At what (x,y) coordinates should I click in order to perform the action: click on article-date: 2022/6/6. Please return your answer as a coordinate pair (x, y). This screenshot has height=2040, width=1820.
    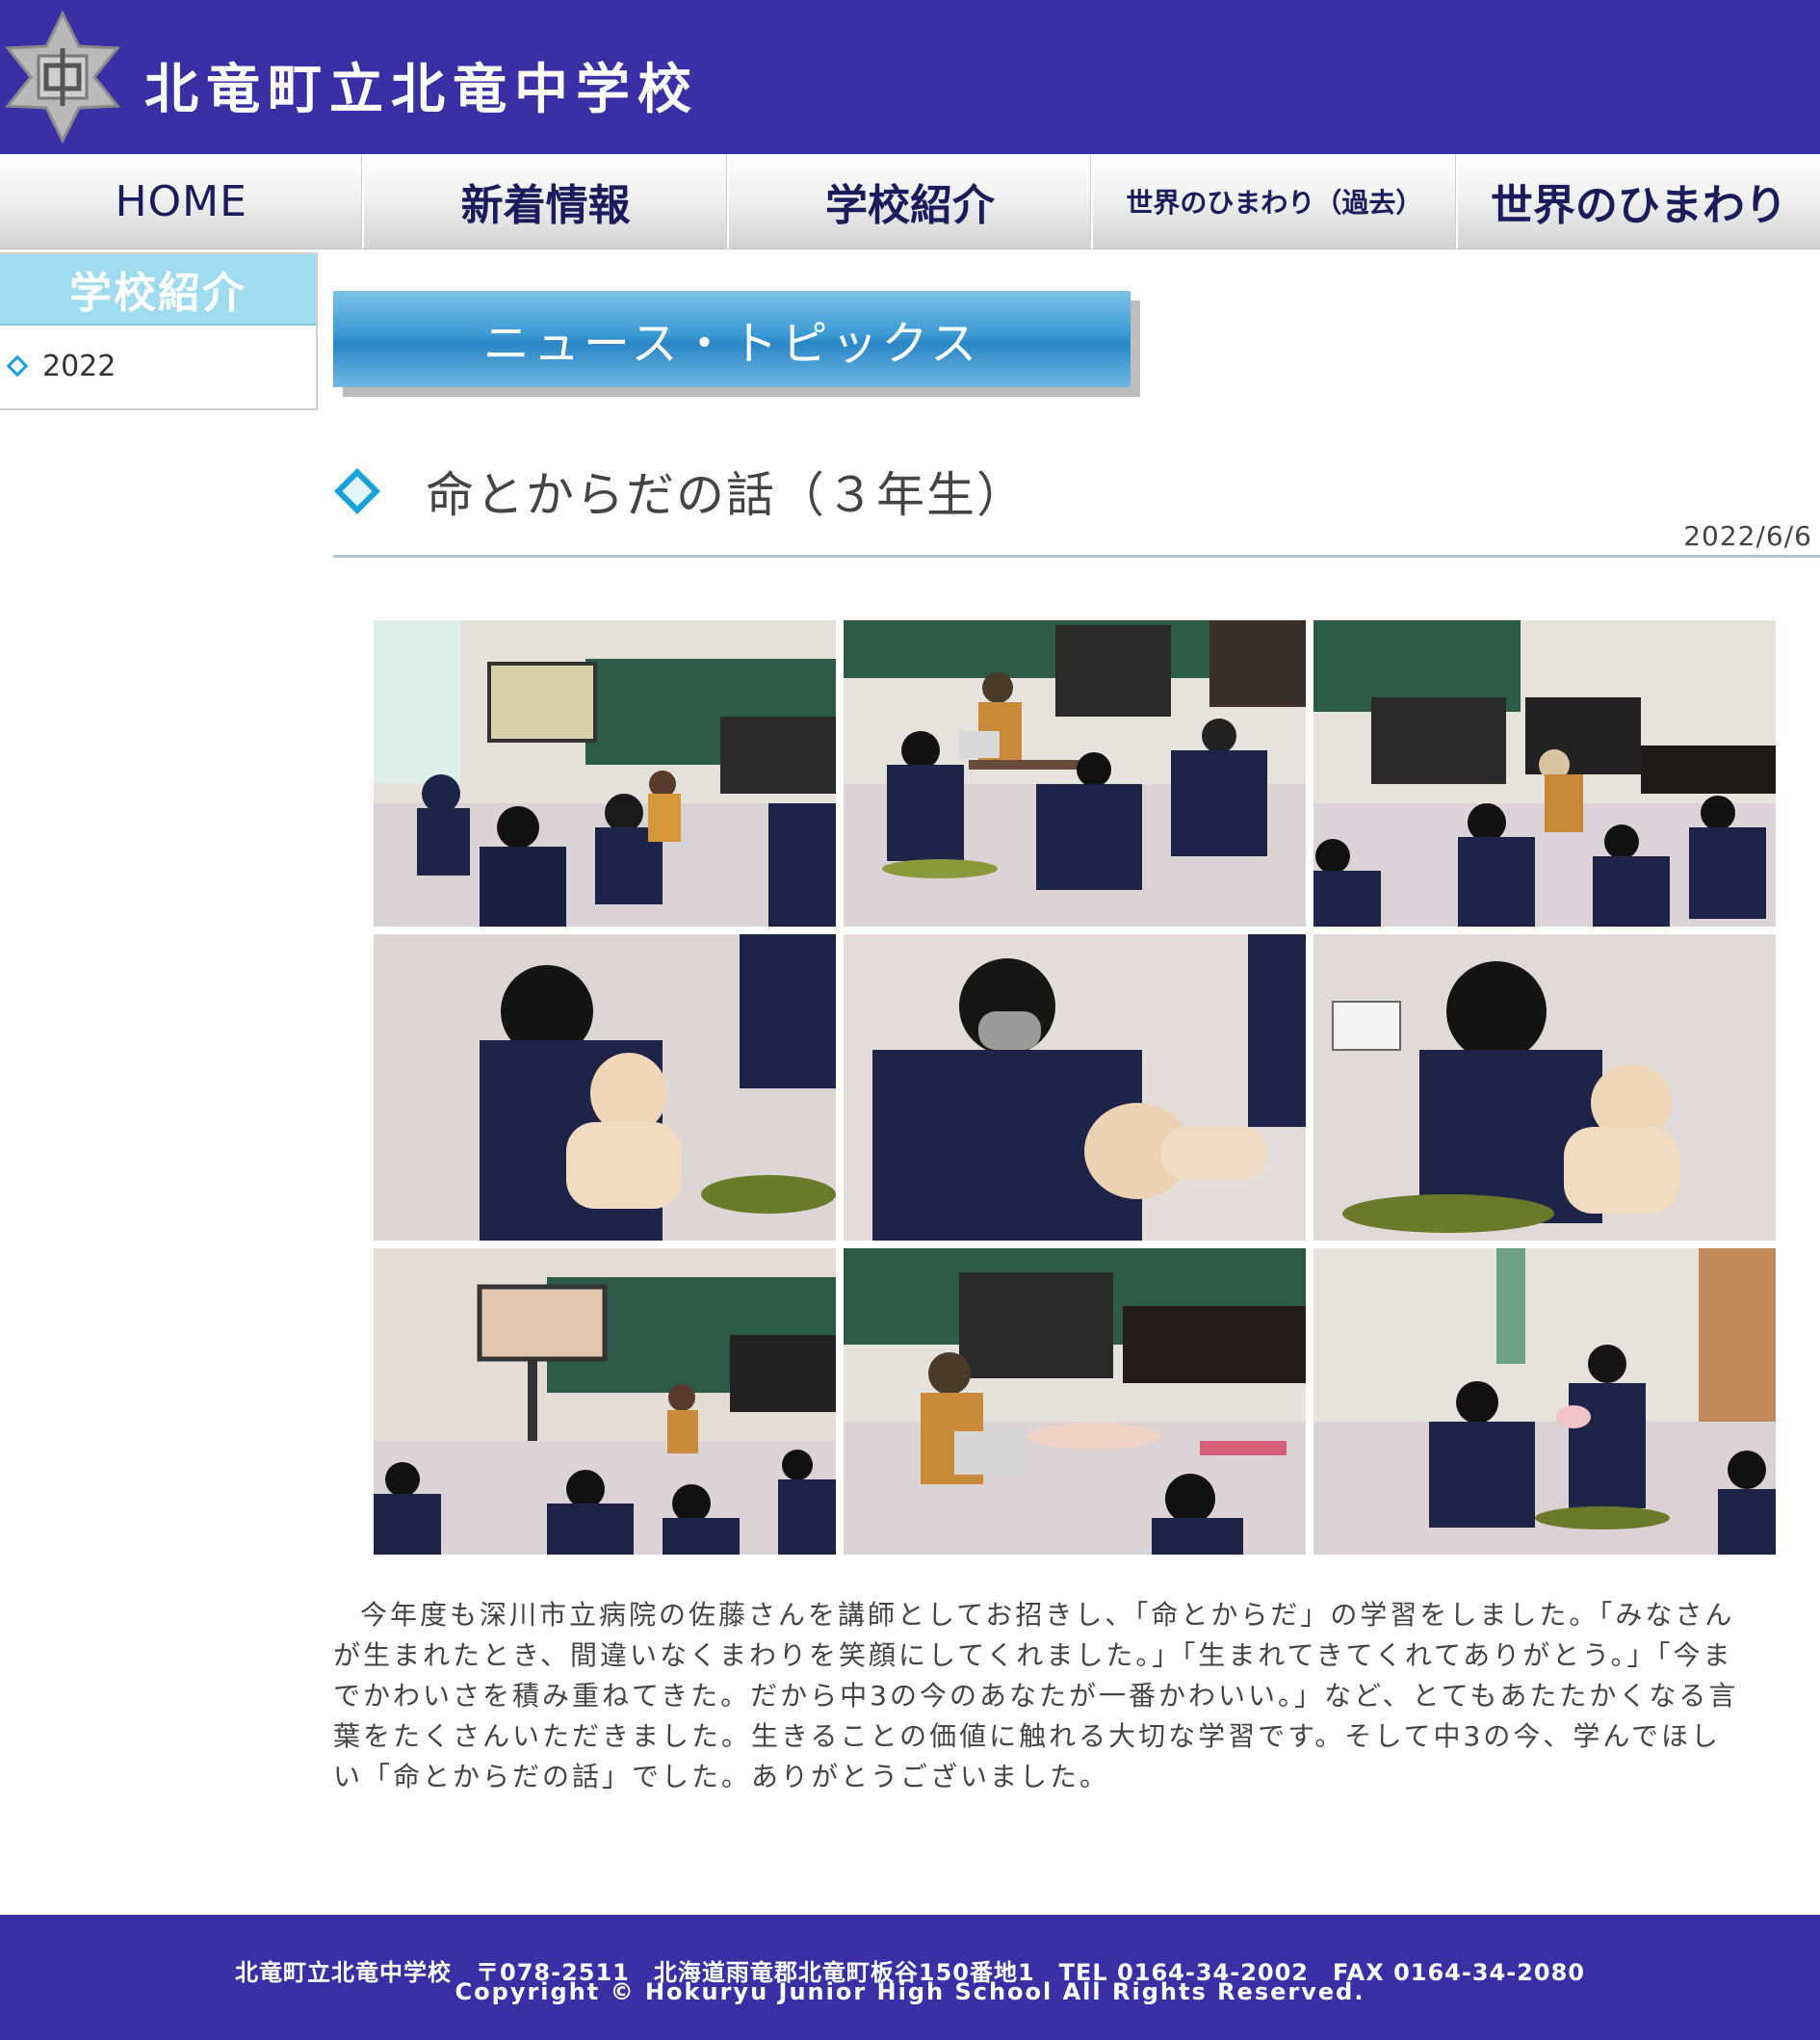
    Looking at the image, I should click on (1747, 536).